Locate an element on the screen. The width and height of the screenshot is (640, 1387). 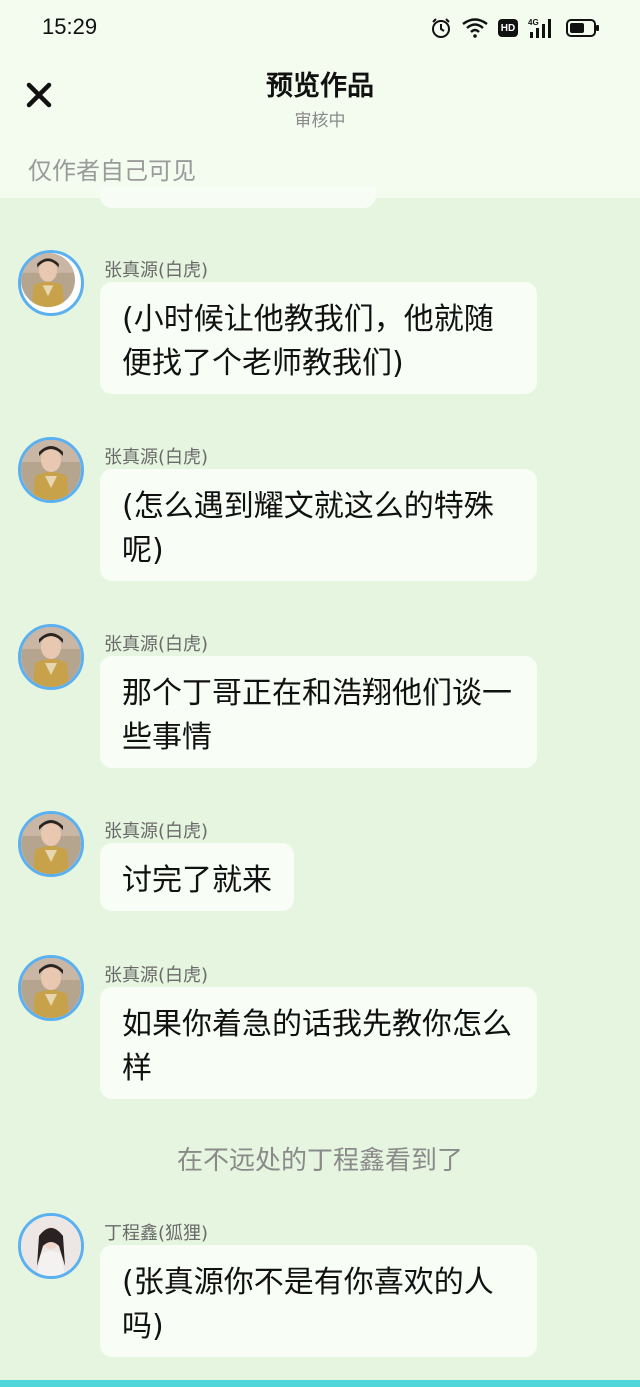
hd-icon: HD is located at coordinates (508, 28).